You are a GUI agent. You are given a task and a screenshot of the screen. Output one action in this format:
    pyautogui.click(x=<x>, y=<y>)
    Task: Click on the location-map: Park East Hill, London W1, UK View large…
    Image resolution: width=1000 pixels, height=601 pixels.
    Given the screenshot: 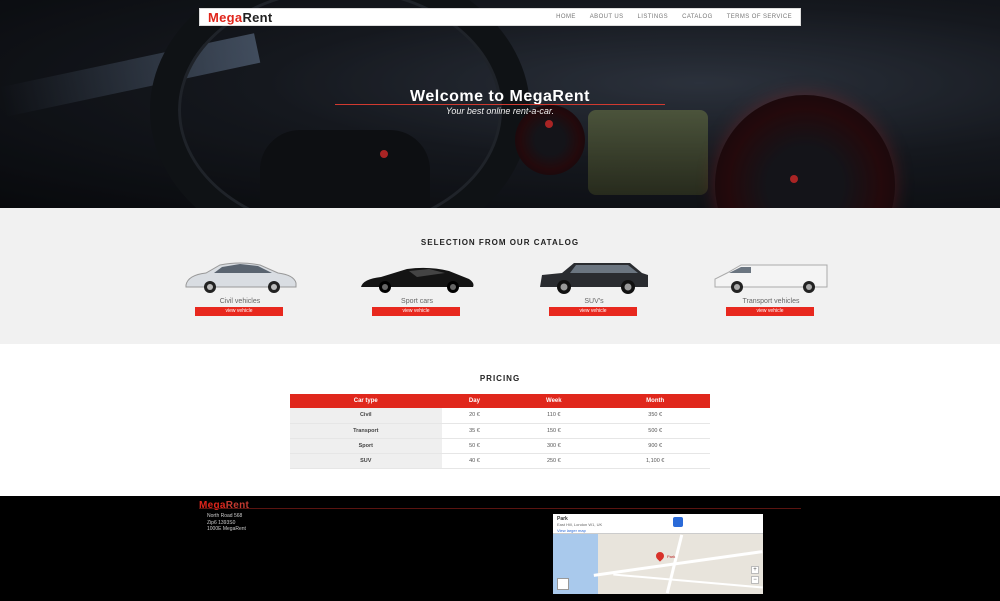 What is the action you would take?
    pyautogui.click(x=658, y=554)
    